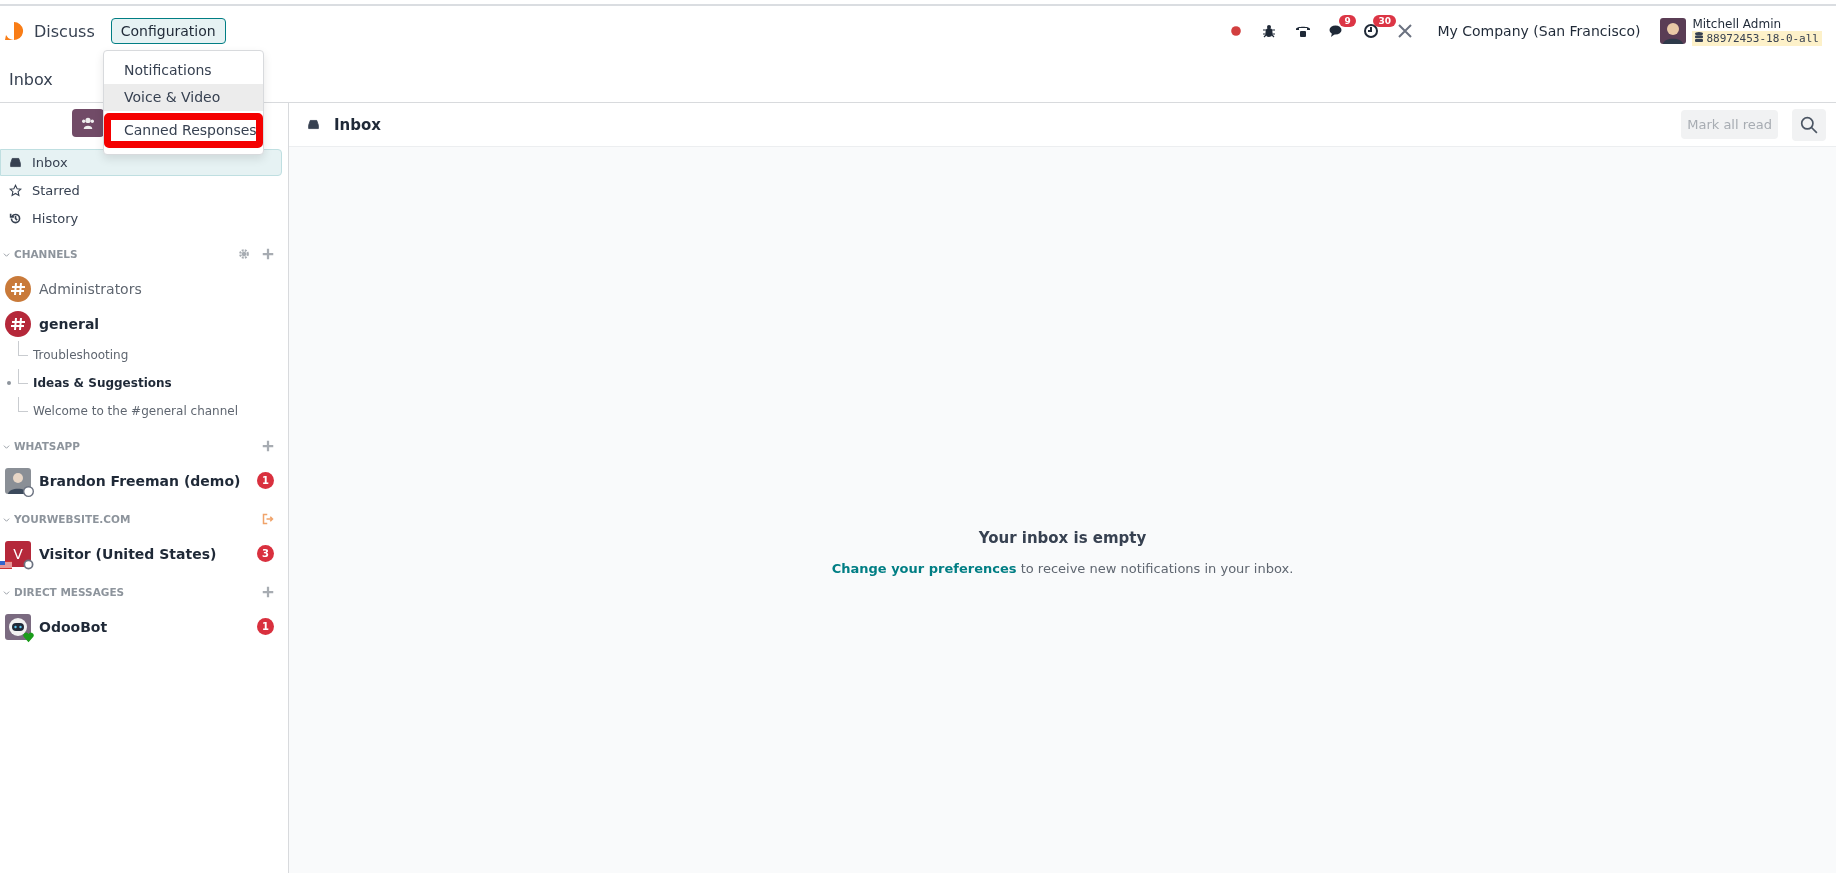 This screenshot has height=873, width=1836. What do you see at coordinates (1539, 31) in the screenshot?
I see `company-name: My Company (San Francisco)` at bounding box center [1539, 31].